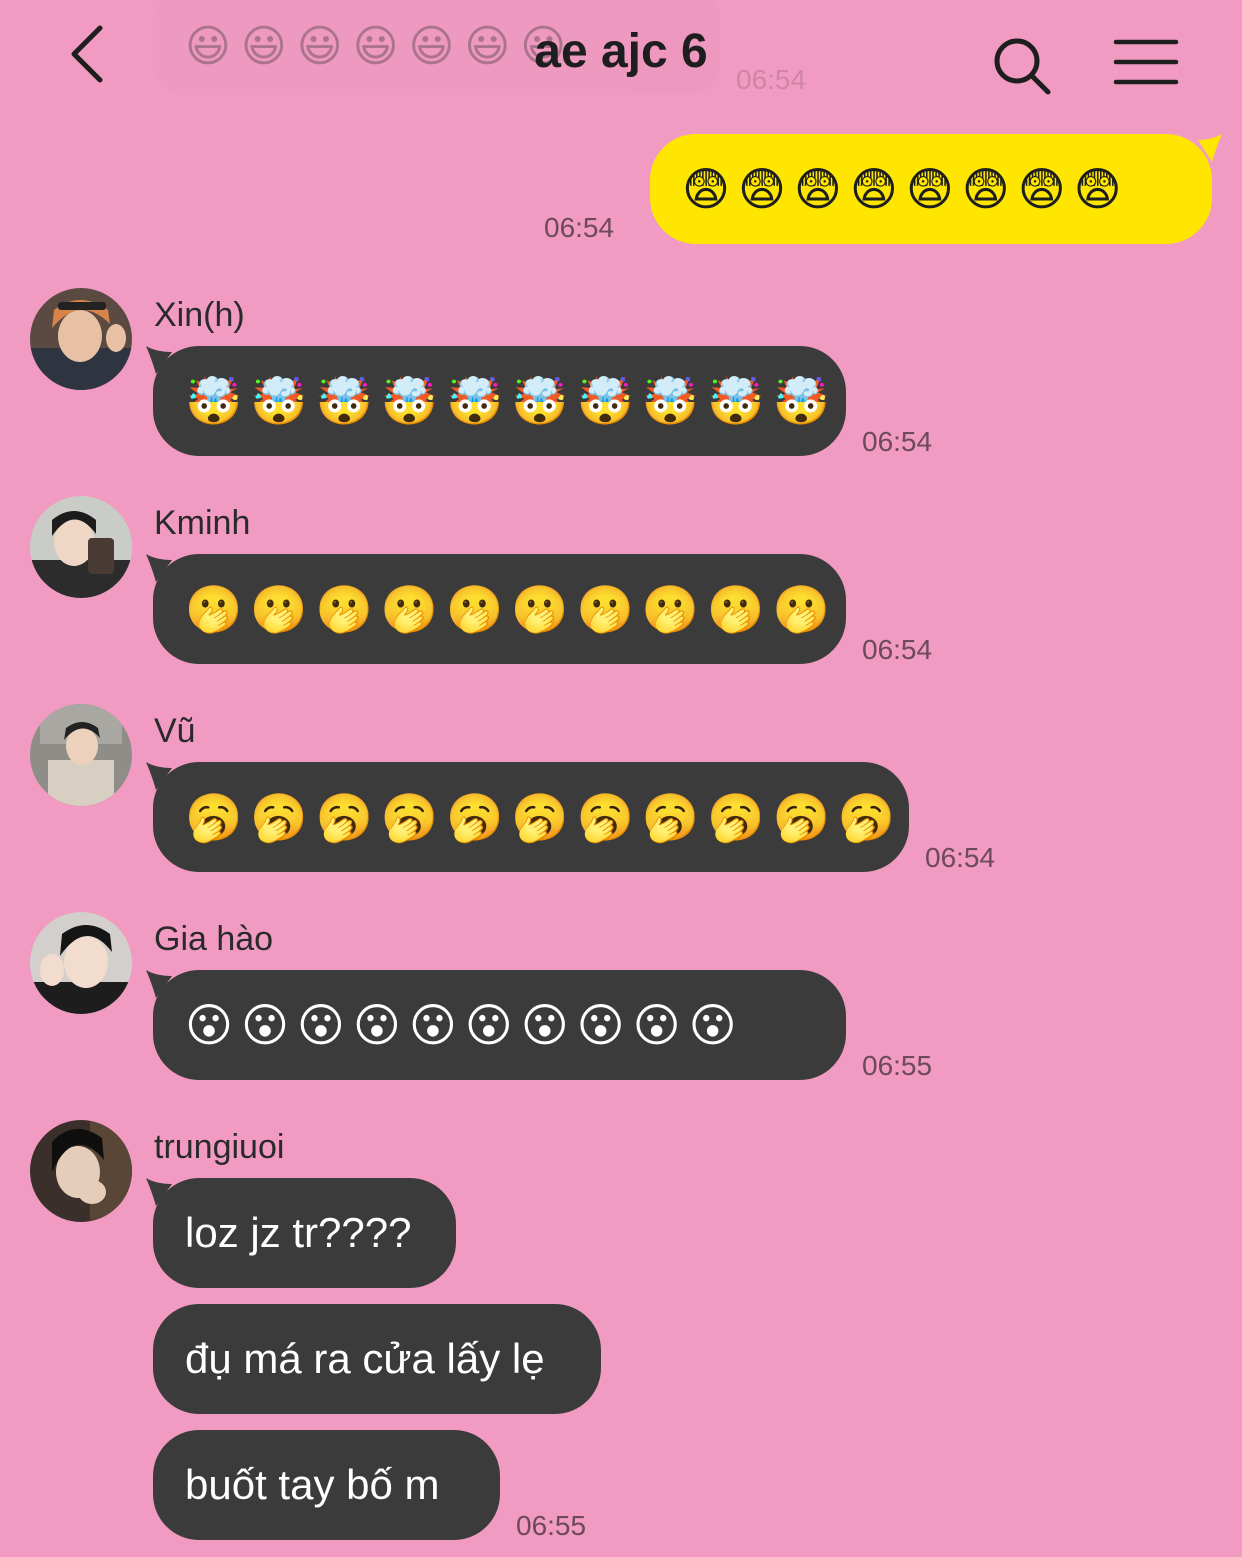  Describe the element at coordinates (511, 609) in the screenshot. I see `message-emojis: 🫢🫢🫢🫢🫢🫢🫢🫢🫢🫢` at that location.